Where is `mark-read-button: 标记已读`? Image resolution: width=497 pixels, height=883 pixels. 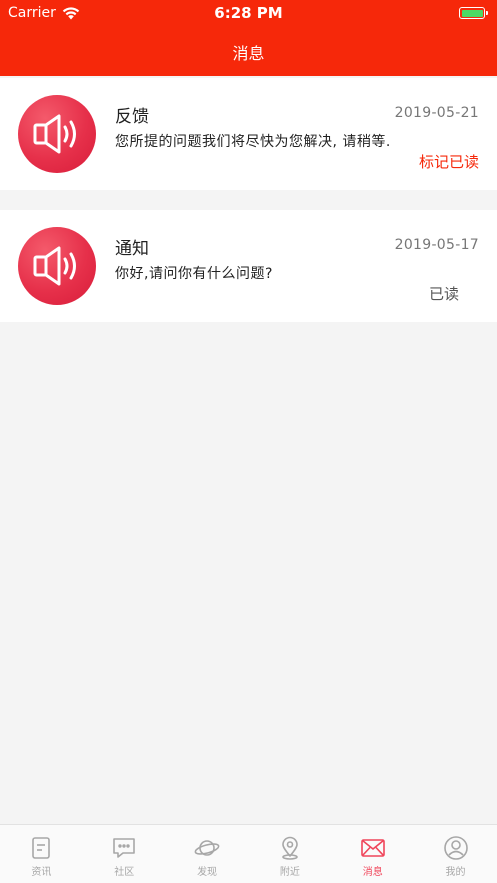 mark-read-button: 标记已读 is located at coordinates (449, 161).